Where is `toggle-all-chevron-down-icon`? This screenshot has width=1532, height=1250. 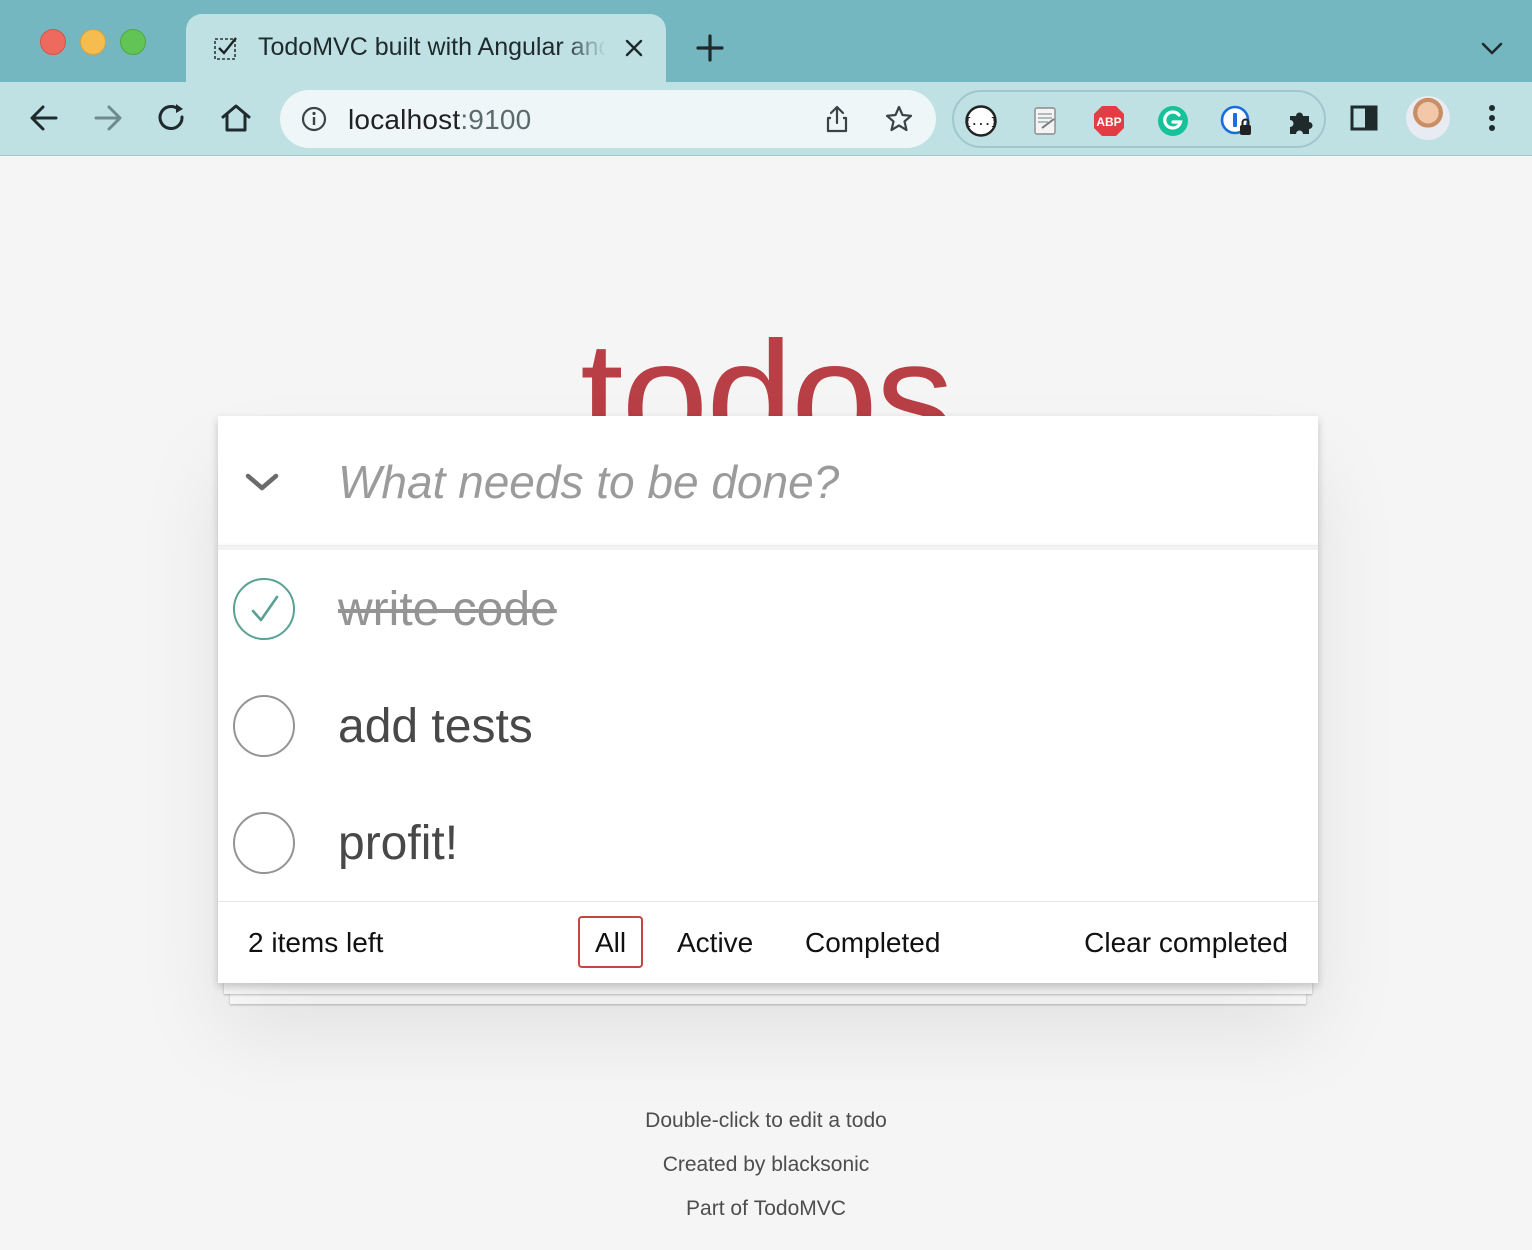
toggle-all-chevron-down-icon is located at coordinates (262, 482).